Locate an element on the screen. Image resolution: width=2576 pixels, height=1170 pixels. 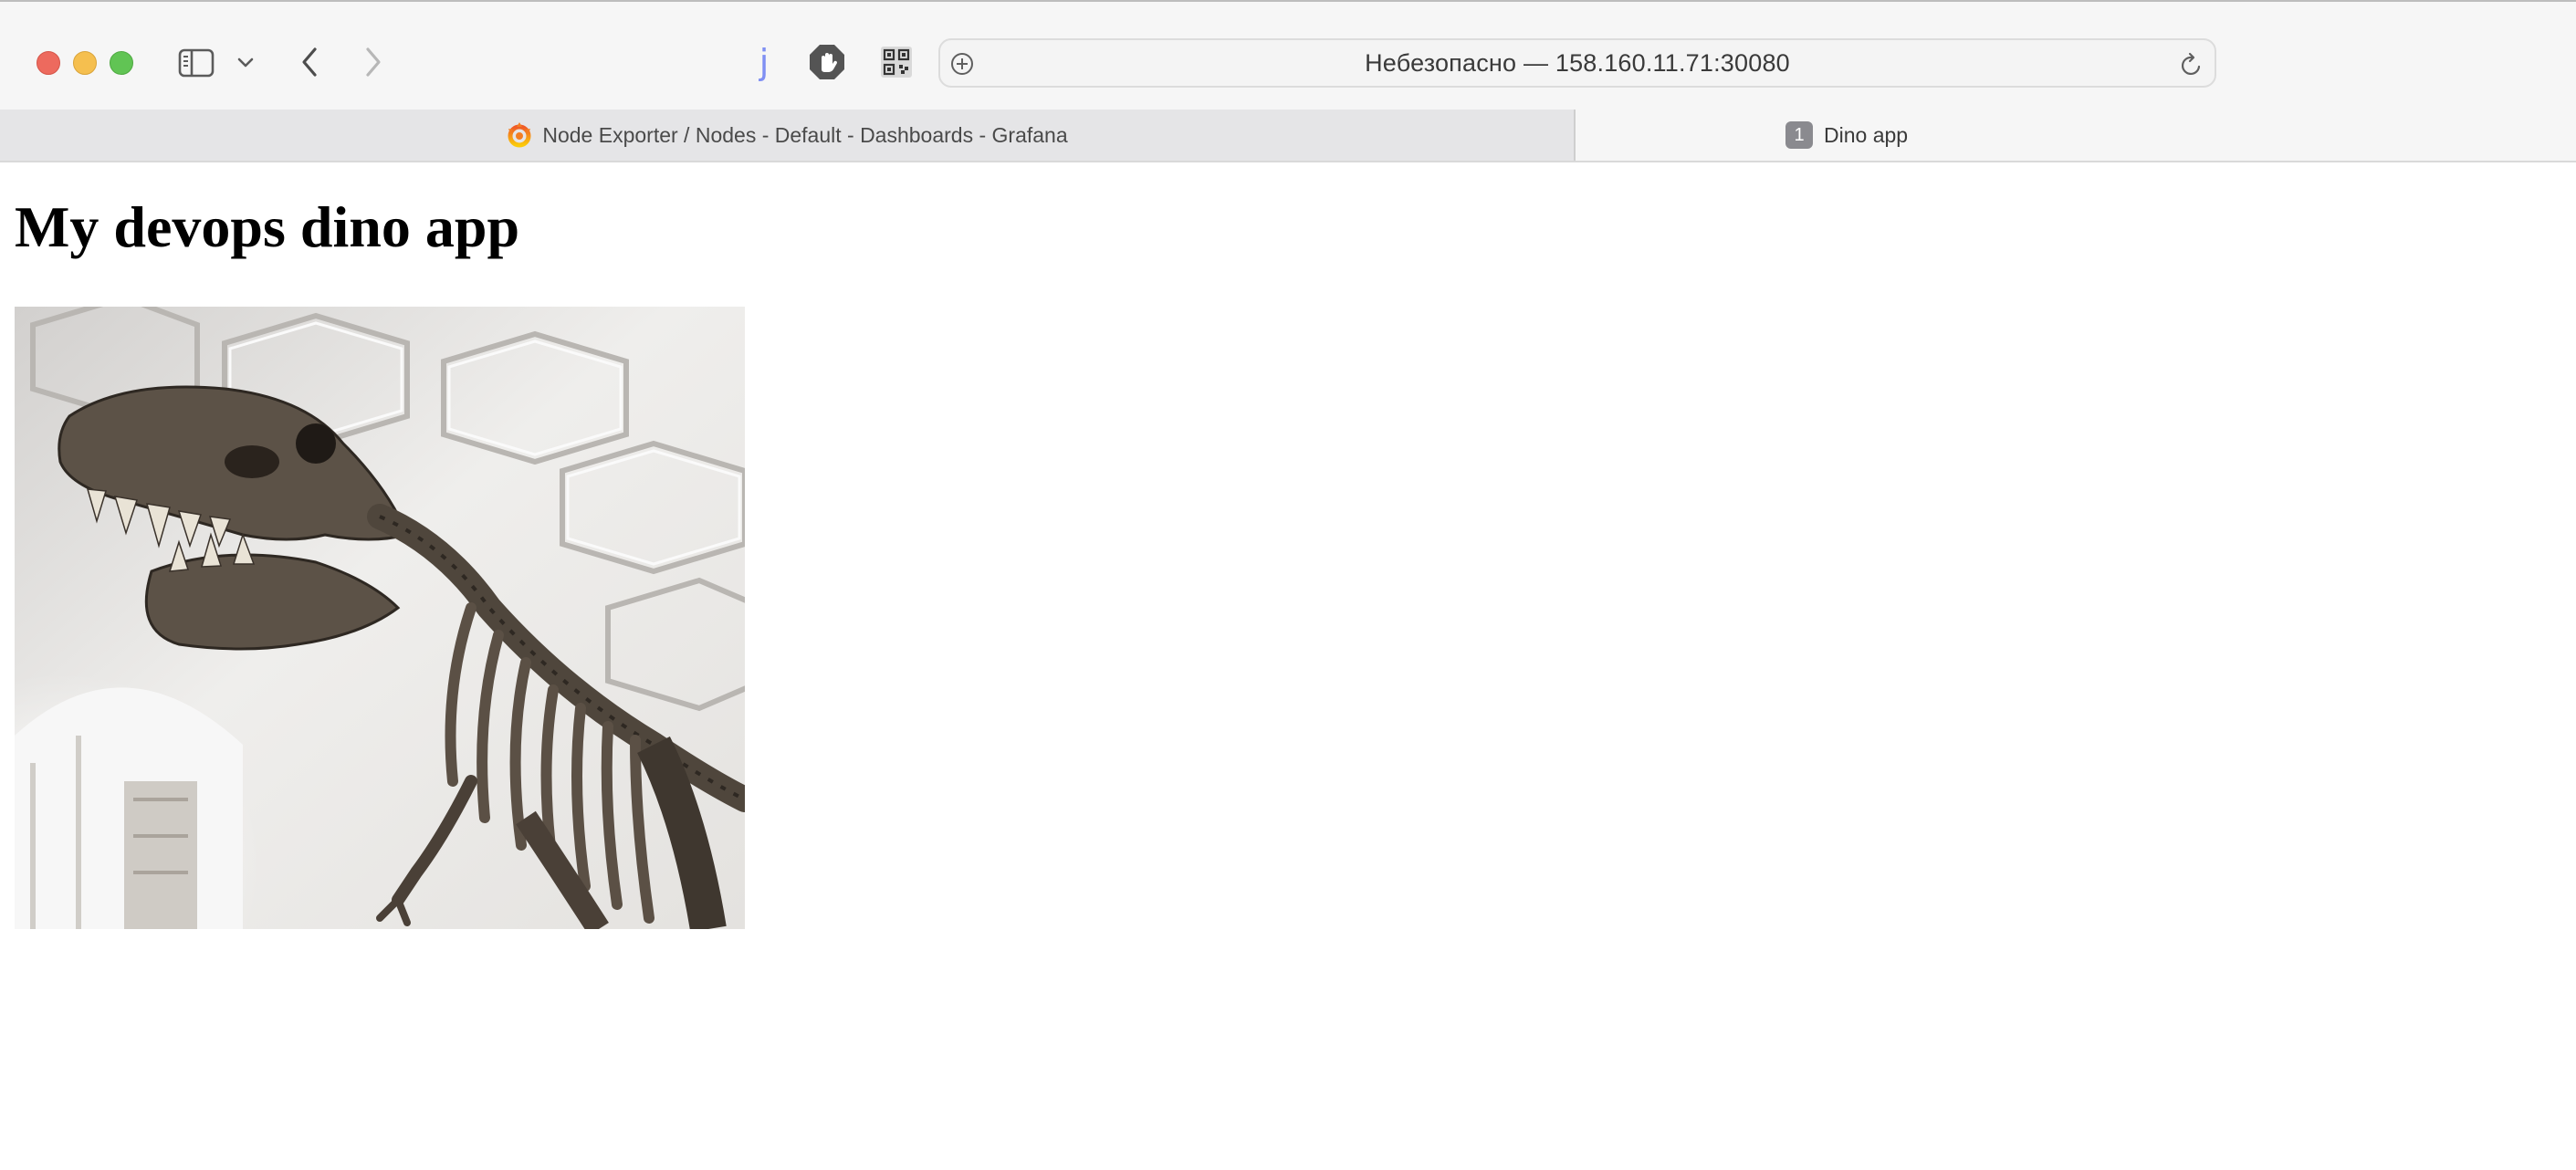
back-icon is located at coordinates (309, 62).